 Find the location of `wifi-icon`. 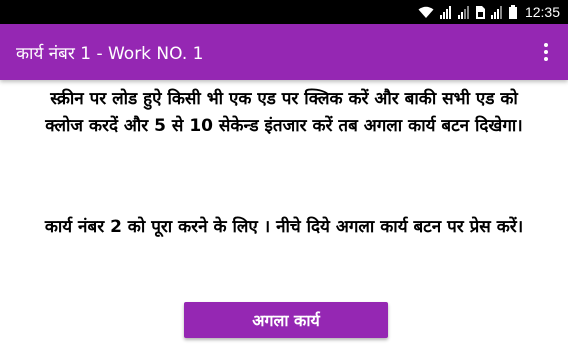

wifi-icon is located at coordinates (426, 12).